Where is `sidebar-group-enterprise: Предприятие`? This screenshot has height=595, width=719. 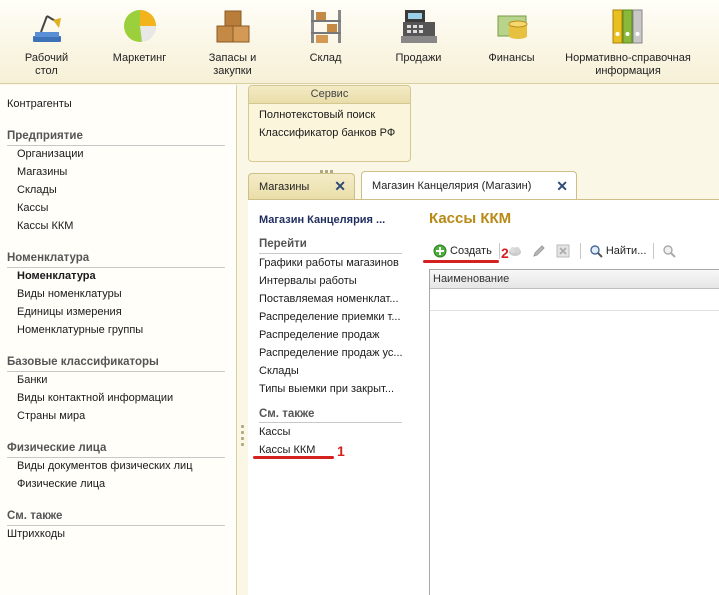 sidebar-group-enterprise: Предприятие is located at coordinates (45, 136).